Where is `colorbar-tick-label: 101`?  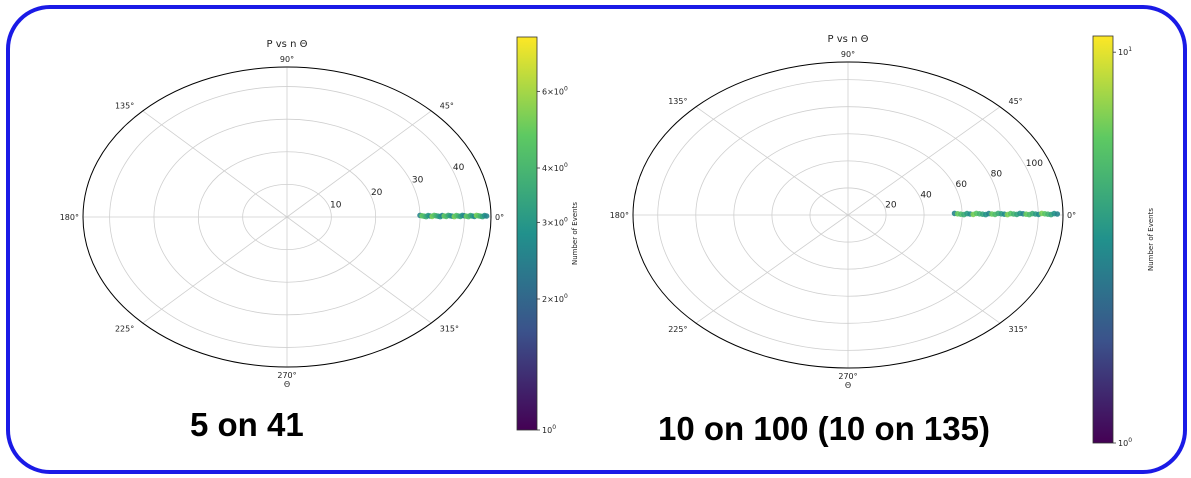
colorbar-tick-label: 101 is located at coordinates (1125, 51).